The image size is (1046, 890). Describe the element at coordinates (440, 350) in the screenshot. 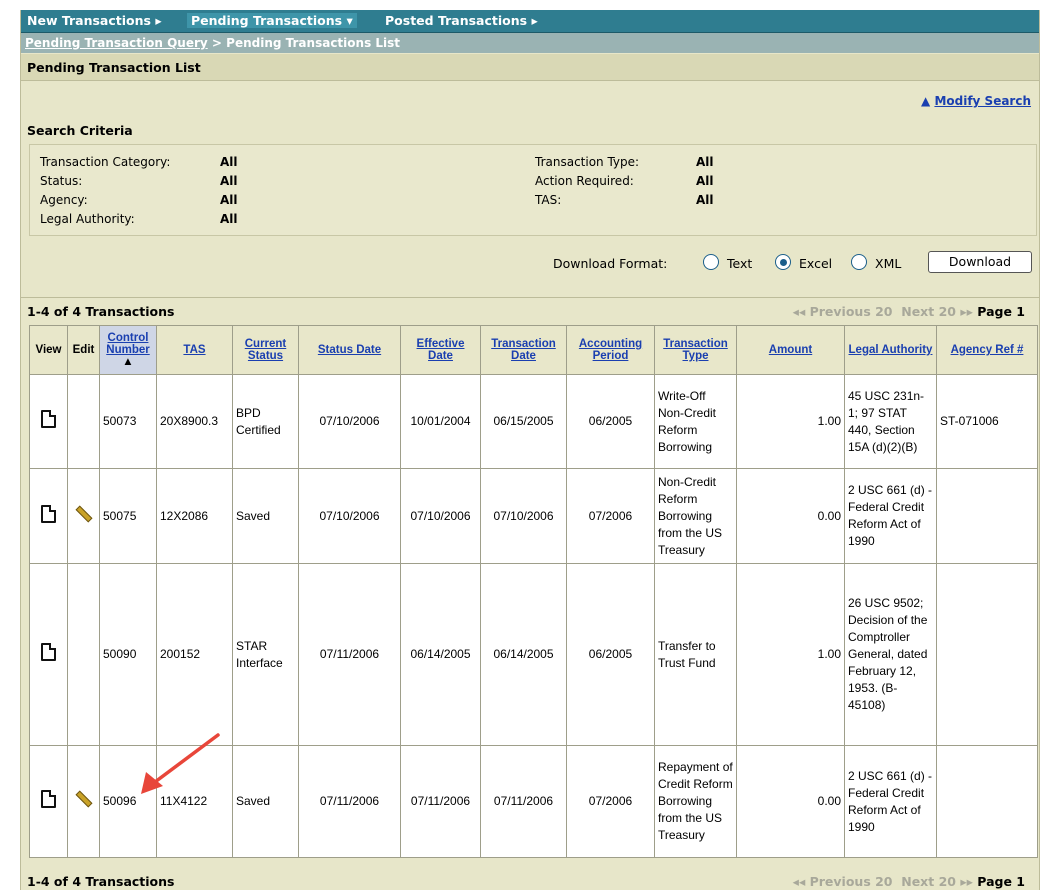

I see `col-header-effective-date: Effective Date` at that location.